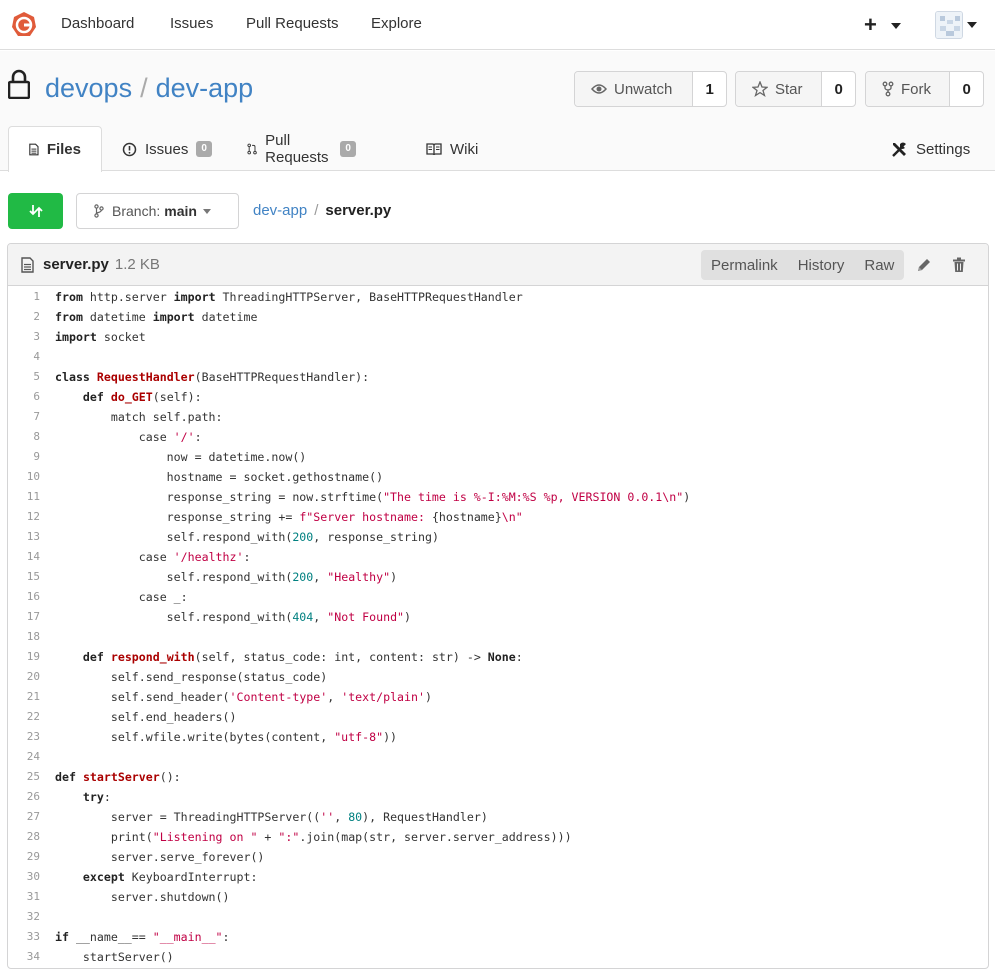 This screenshot has width=995, height=976. What do you see at coordinates (24, 337) in the screenshot?
I see `line-number: 3` at bounding box center [24, 337].